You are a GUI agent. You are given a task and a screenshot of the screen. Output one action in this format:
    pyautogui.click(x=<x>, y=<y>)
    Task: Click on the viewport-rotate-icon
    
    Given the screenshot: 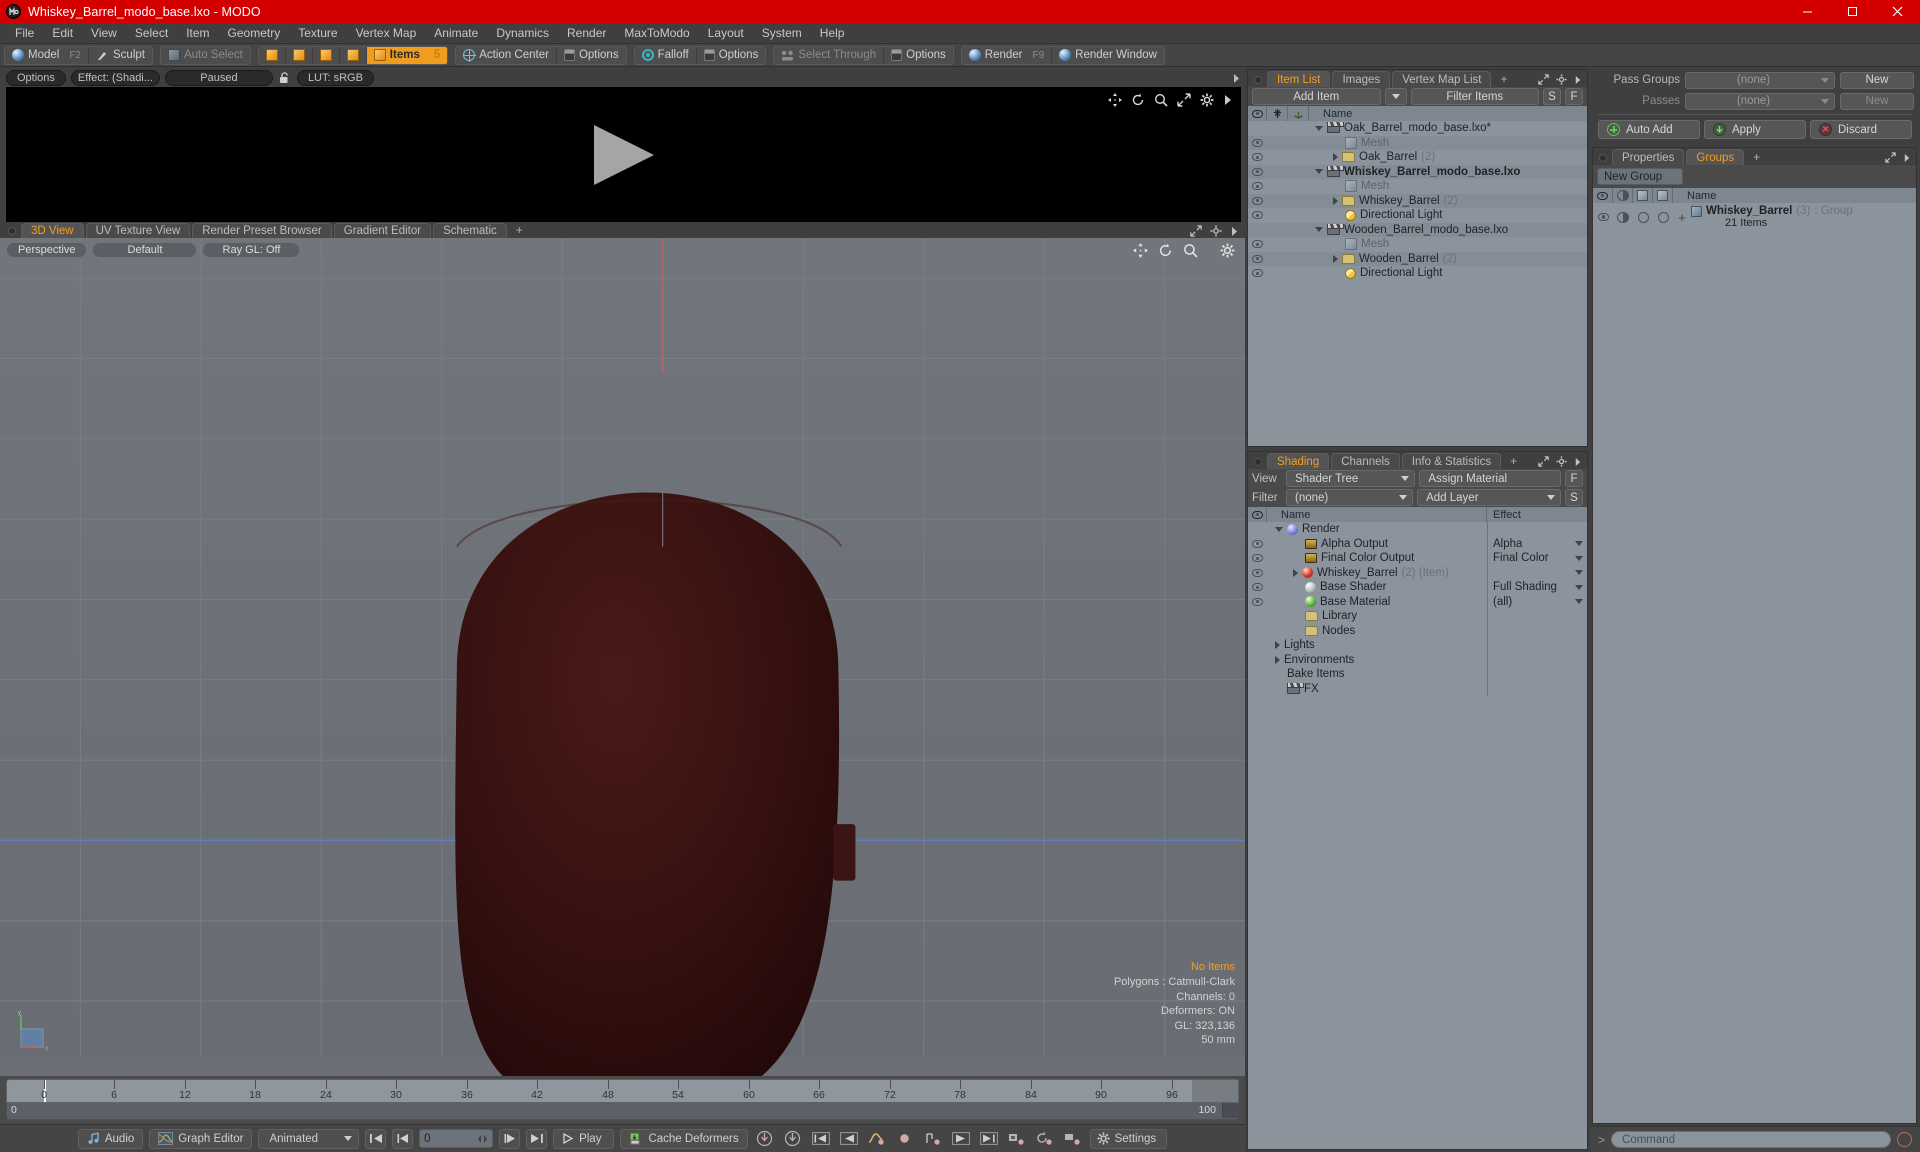 What is the action you would take?
    pyautogui.click(x=1165, y=250)
    